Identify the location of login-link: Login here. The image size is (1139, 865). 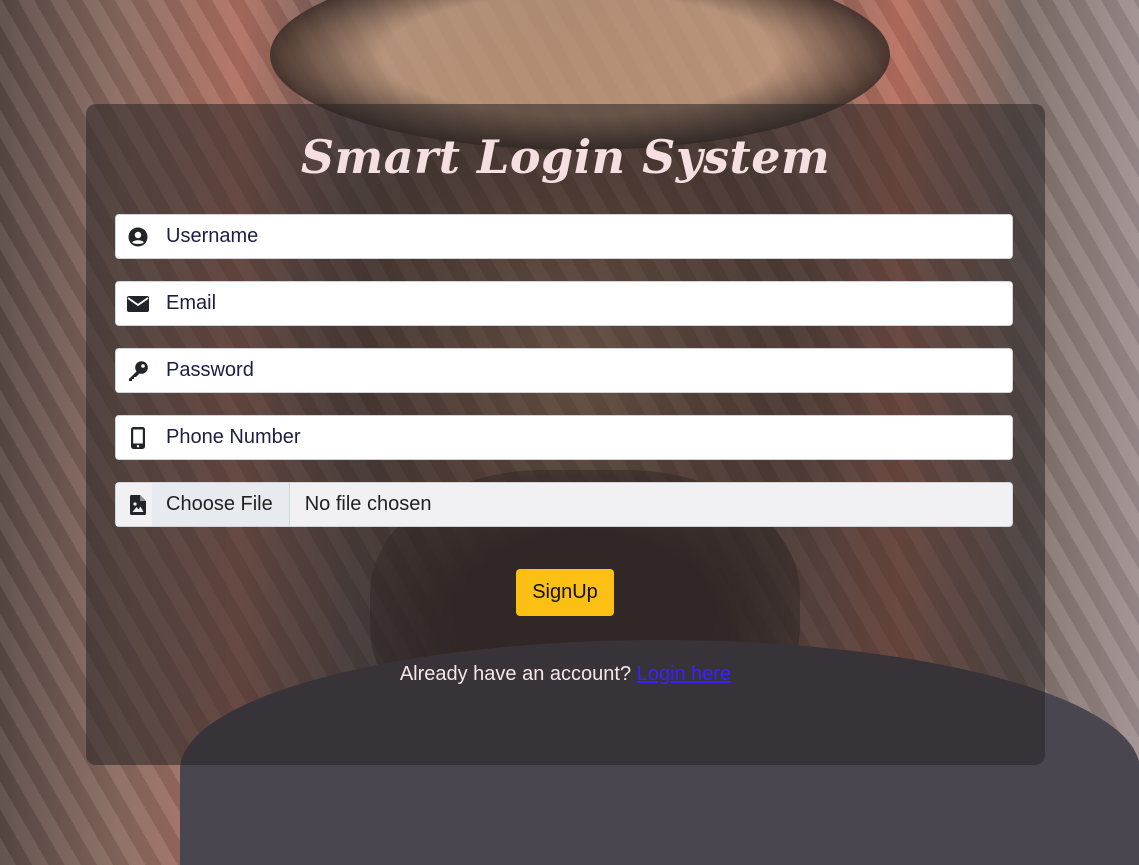
(684, 674).